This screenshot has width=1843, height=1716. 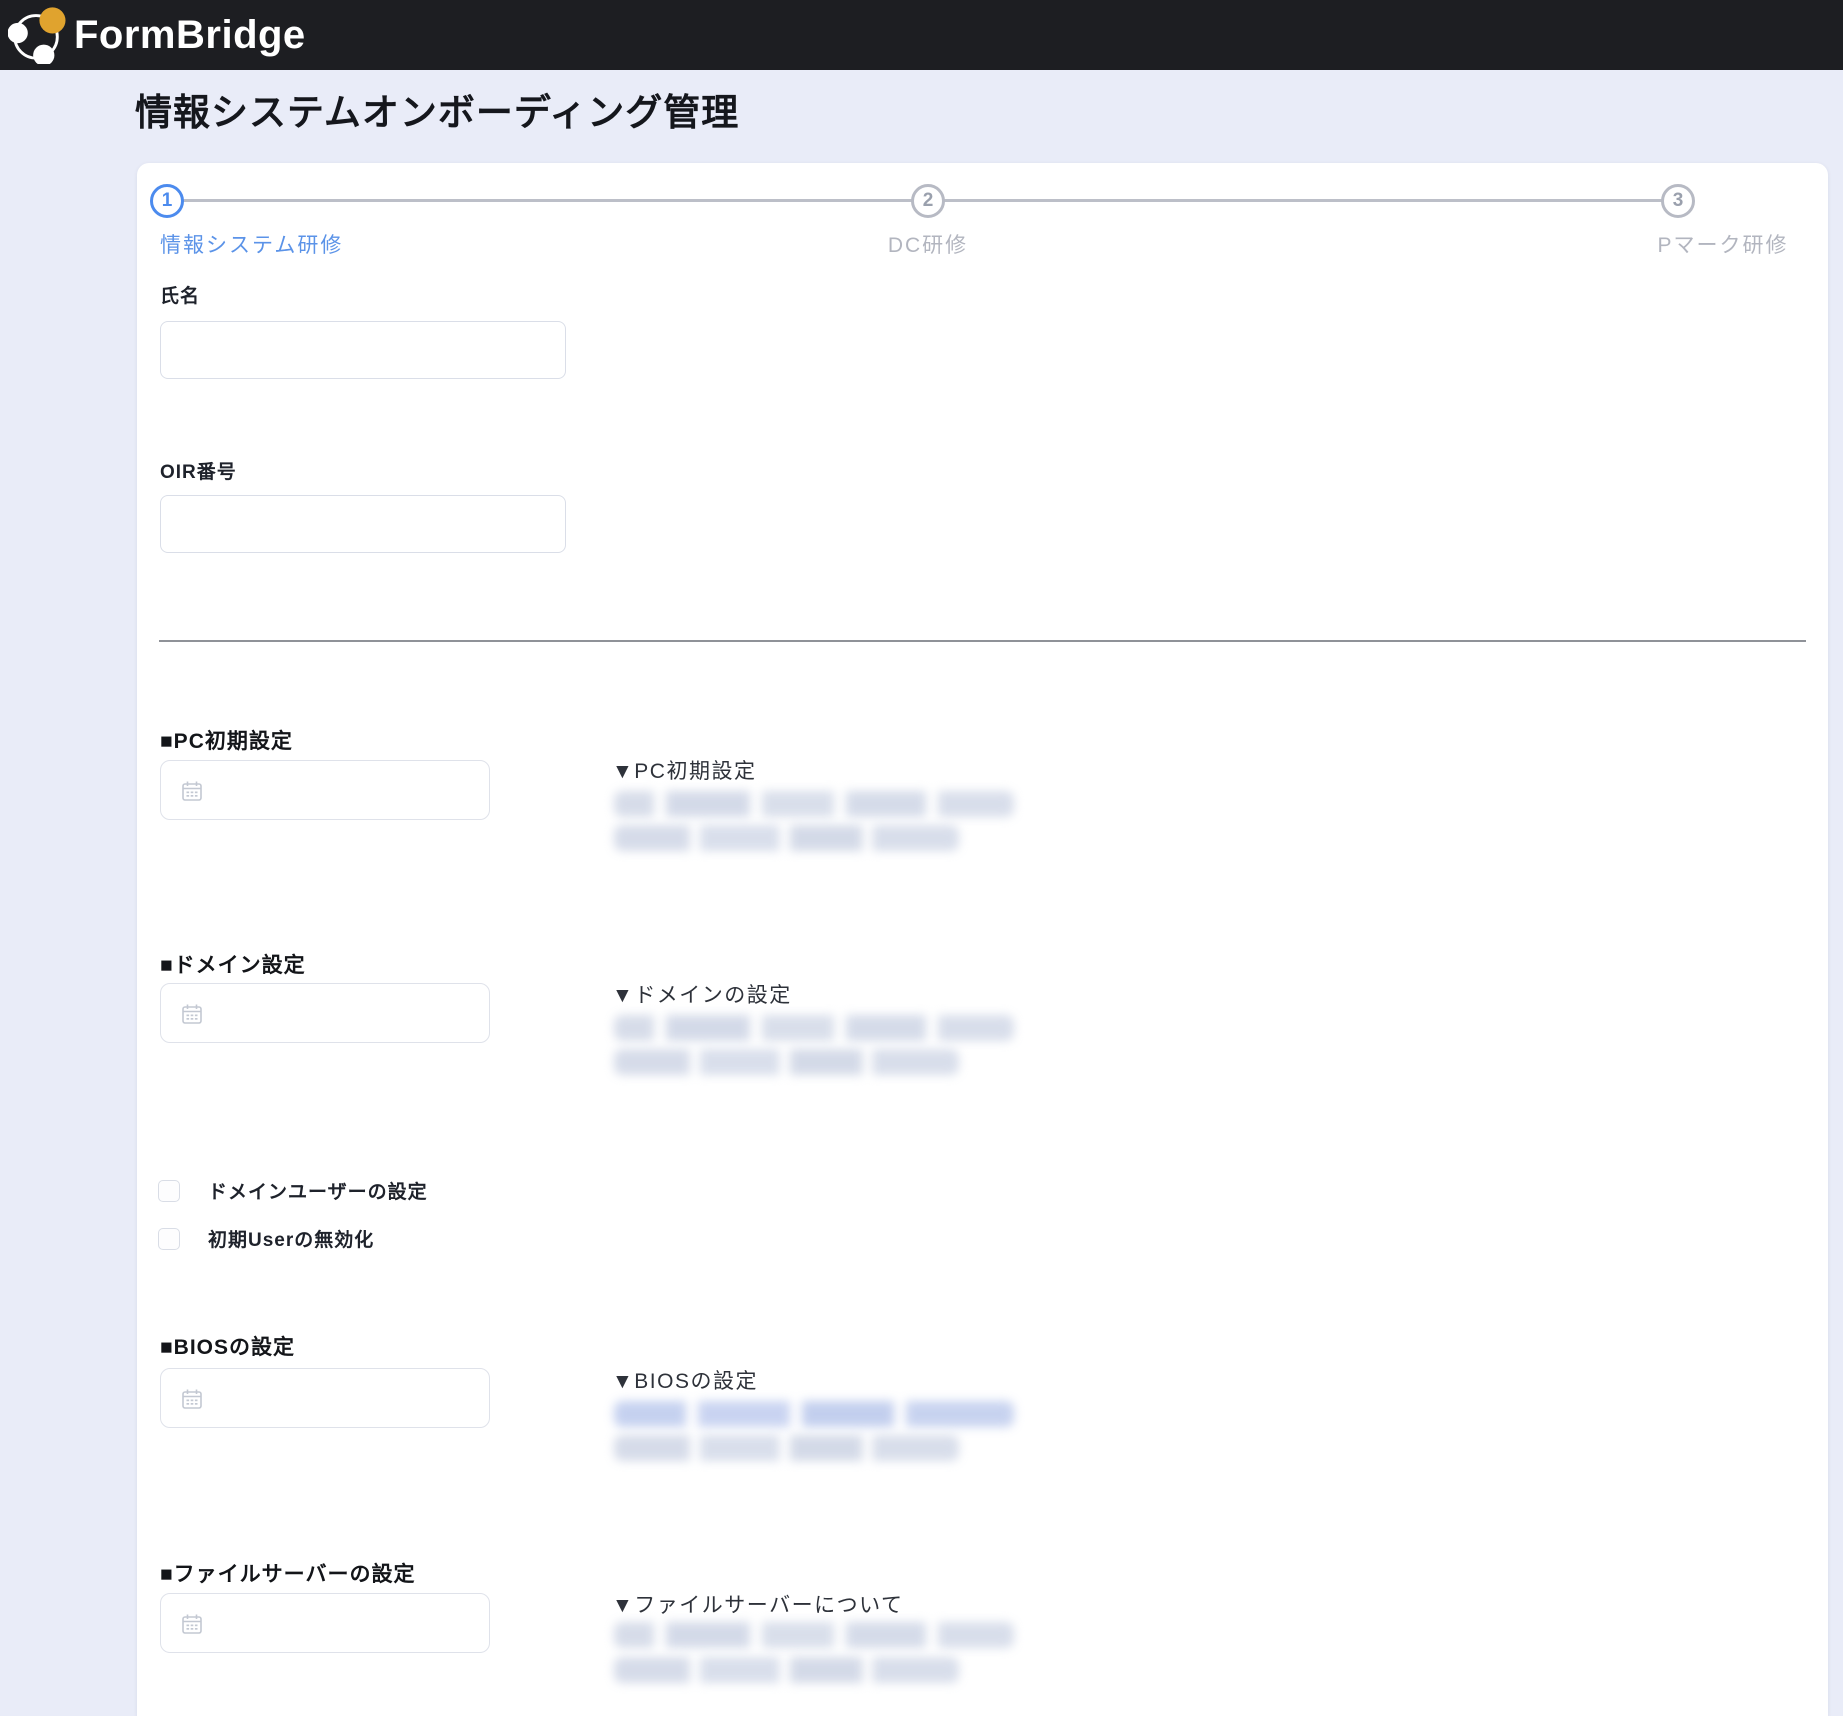 What do you see at coordinates (252, 245) in the screenshot?
I see `step-1-label: 情報システム研修` at bounding box center [252, 245].